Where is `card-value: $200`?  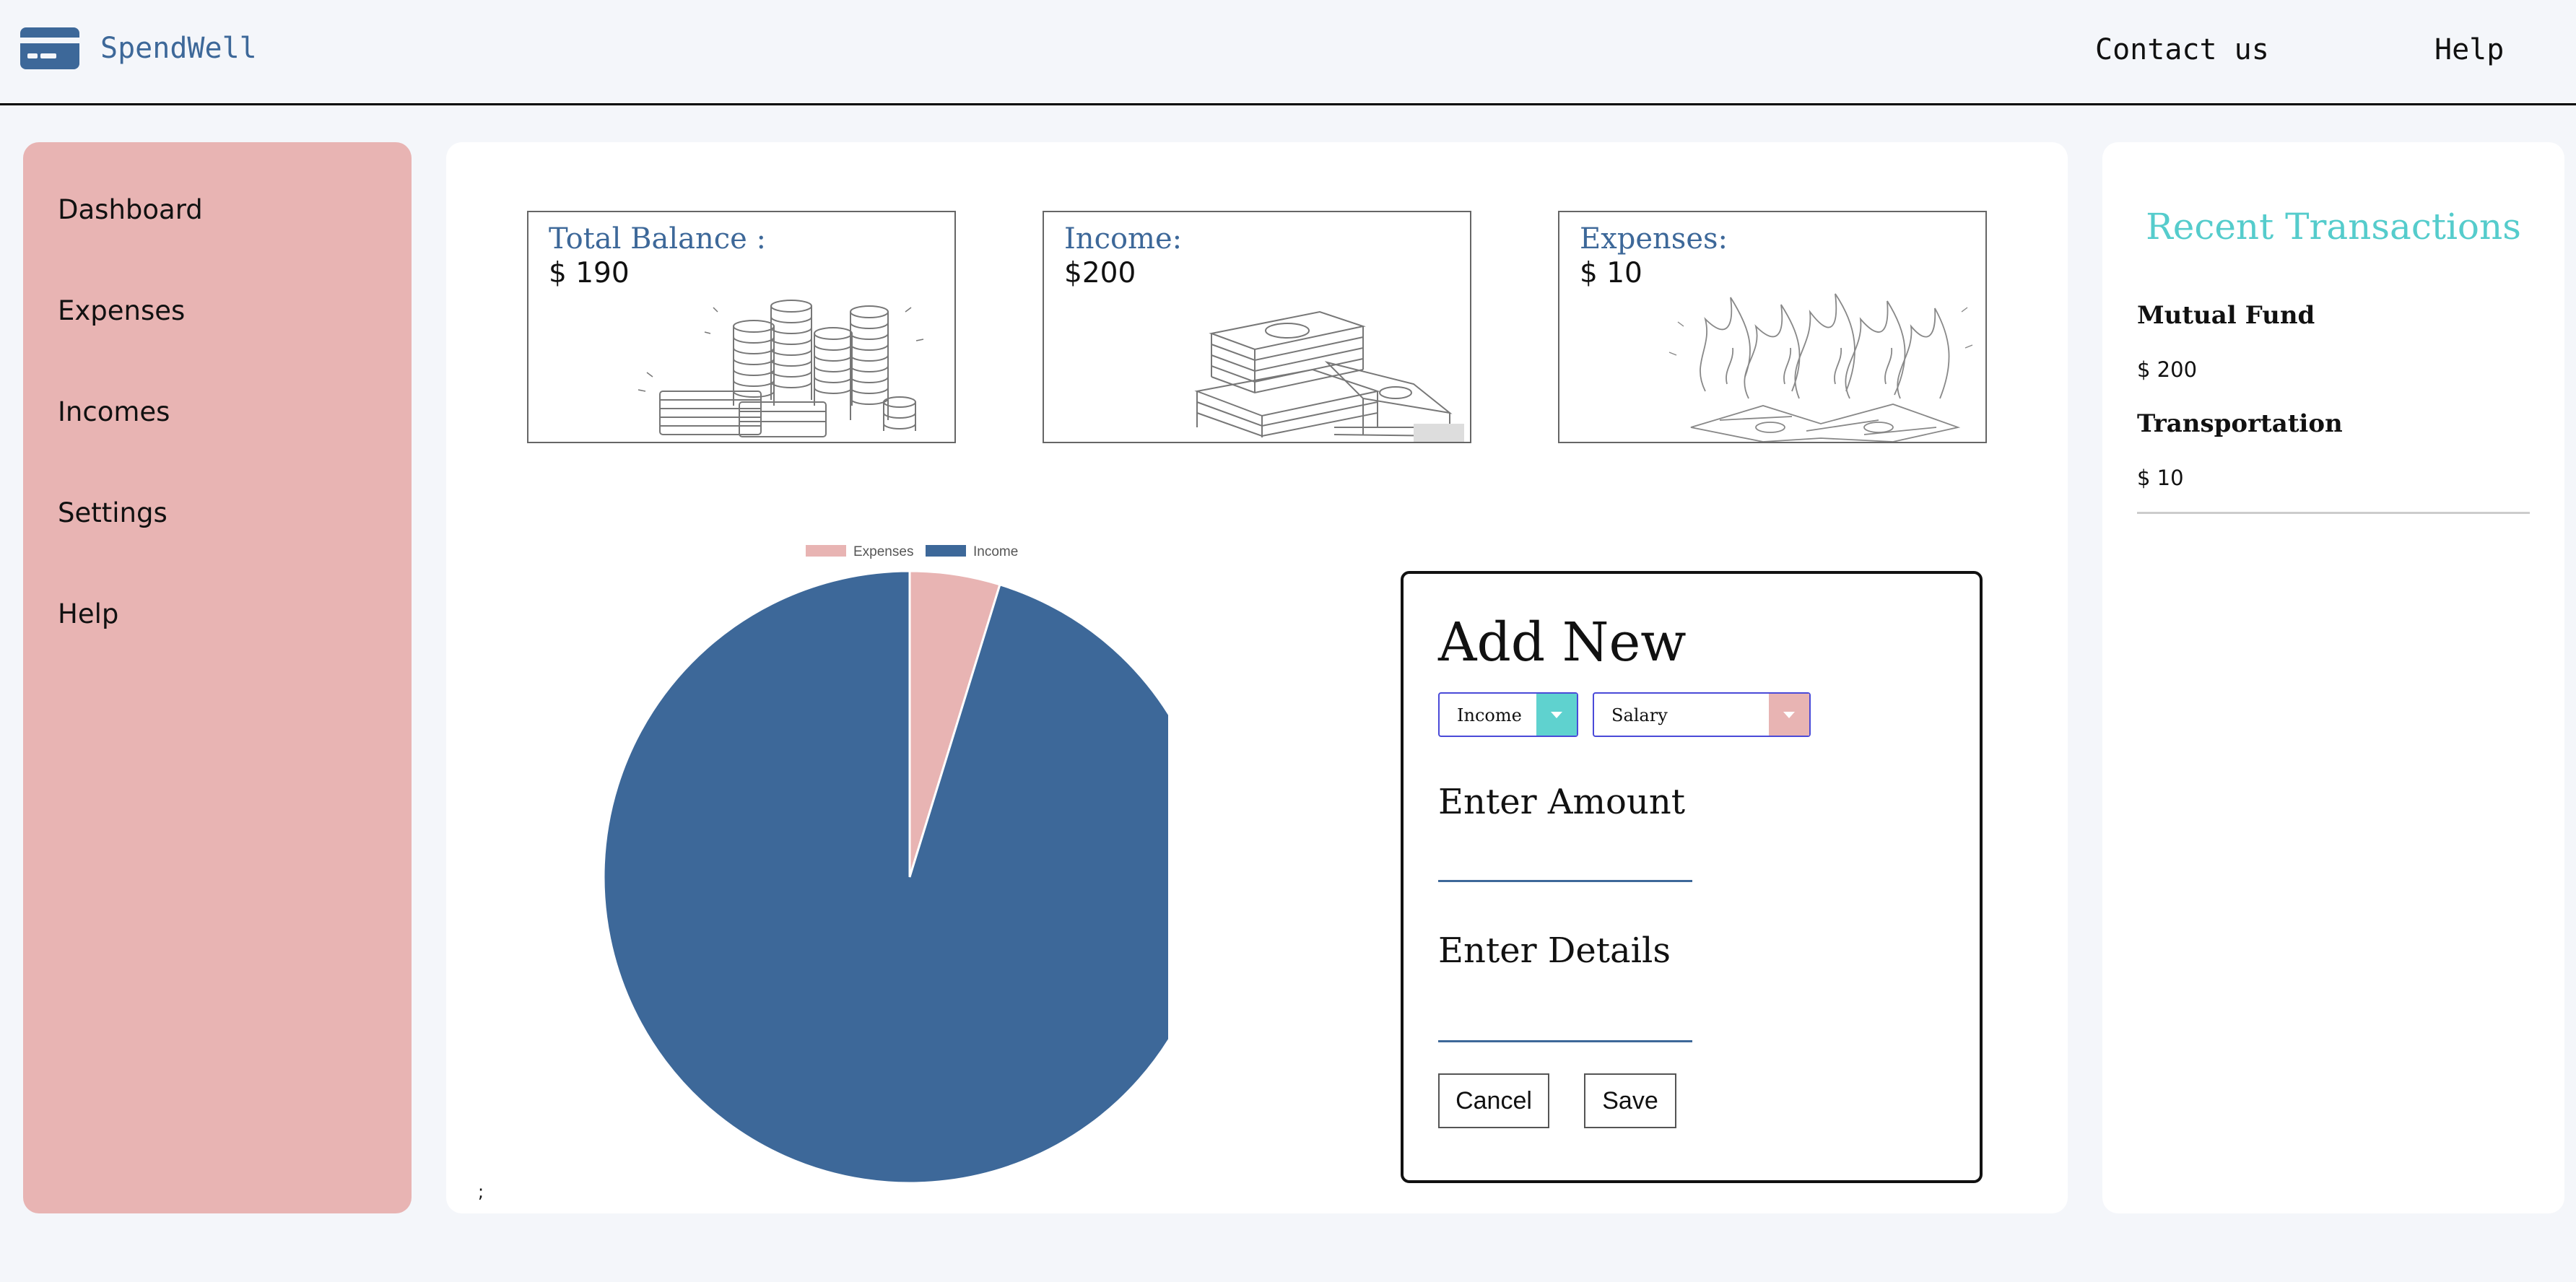 card-value: $200 is located at coordinates (1100, 273).